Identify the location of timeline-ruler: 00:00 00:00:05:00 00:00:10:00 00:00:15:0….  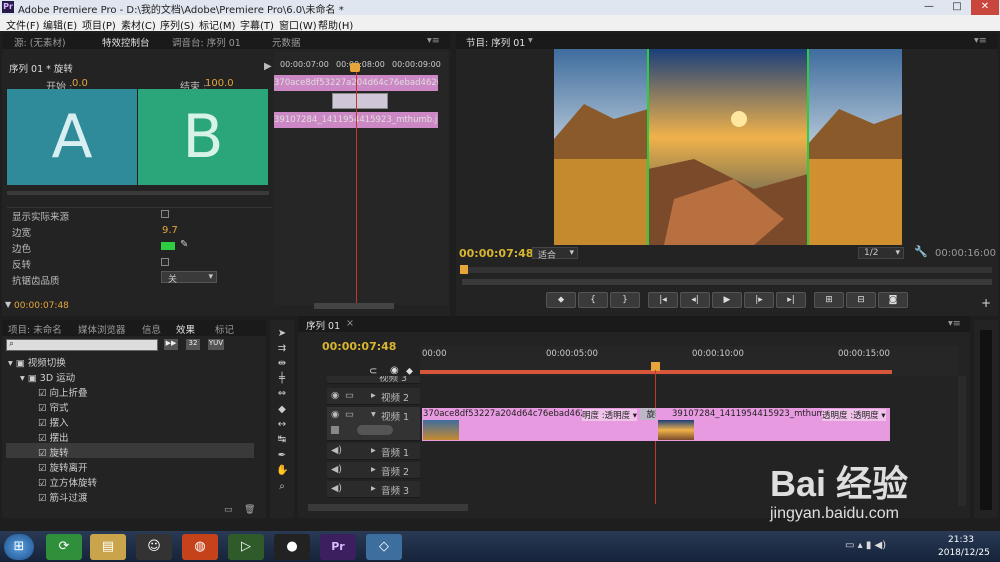
(689, 361).